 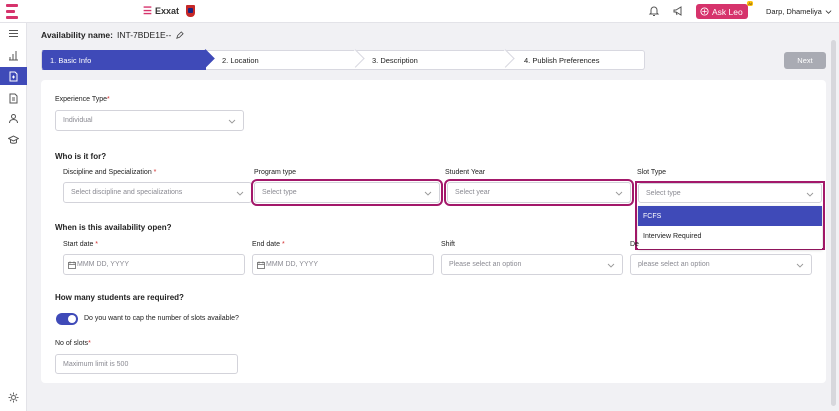 I want to click on step-description: 3. Description, so click(x=435, y=59).